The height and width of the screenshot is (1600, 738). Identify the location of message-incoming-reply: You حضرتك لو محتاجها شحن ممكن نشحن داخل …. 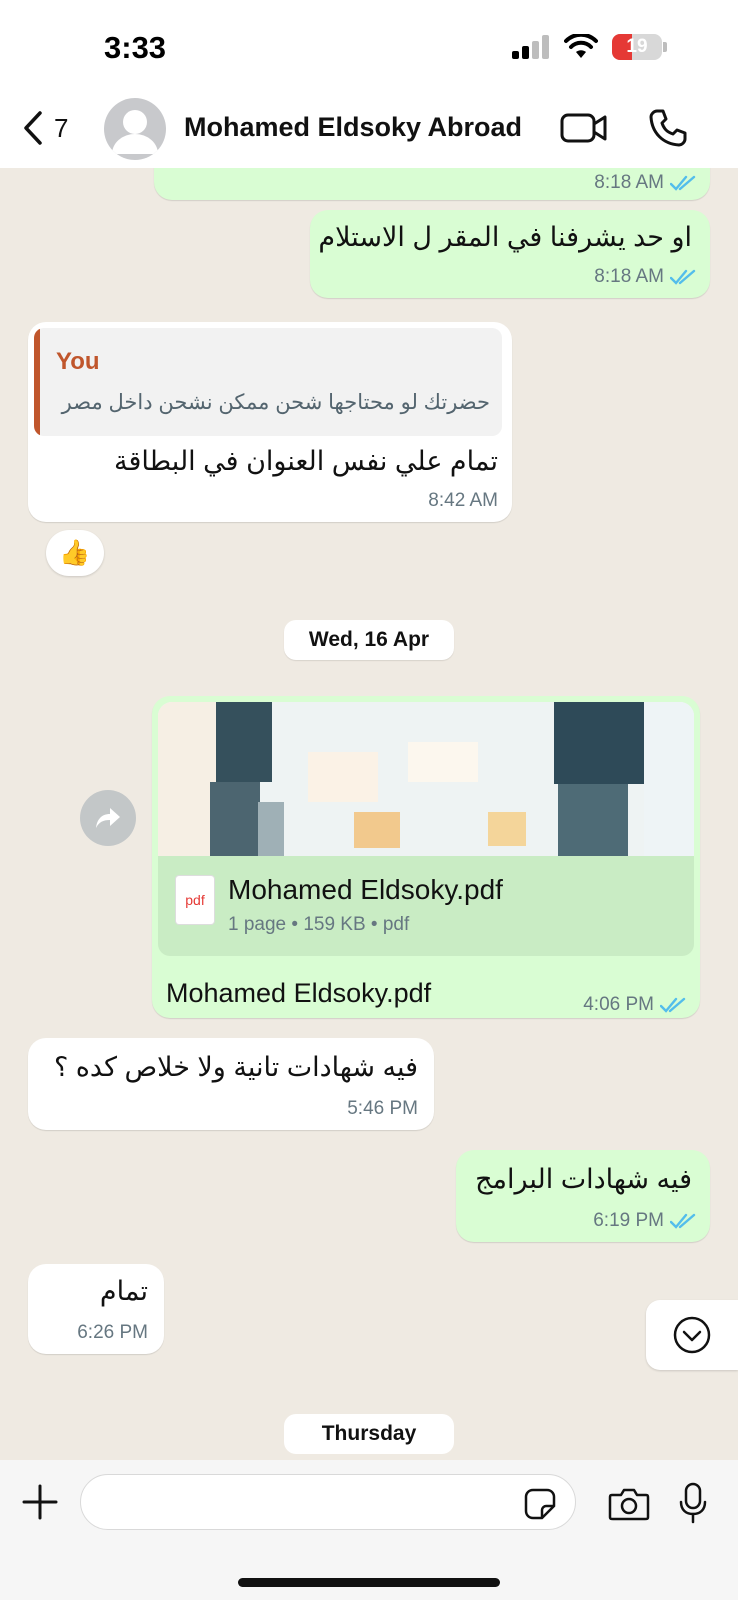
(270, 422).